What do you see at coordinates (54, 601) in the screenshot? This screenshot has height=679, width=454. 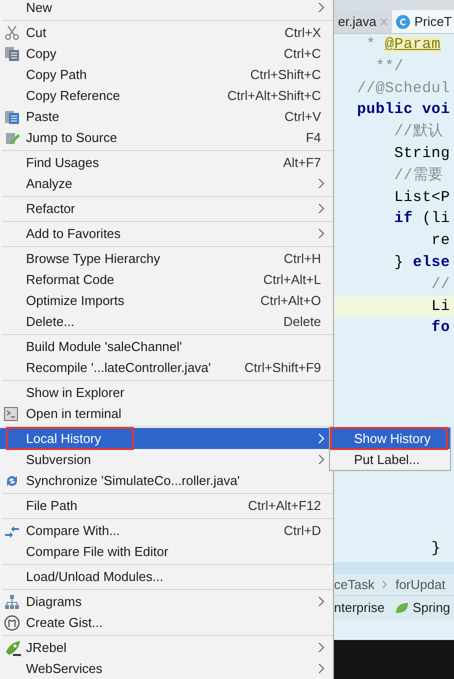 I see `menu-label: Diagrams` at bounding box center [54, 601].